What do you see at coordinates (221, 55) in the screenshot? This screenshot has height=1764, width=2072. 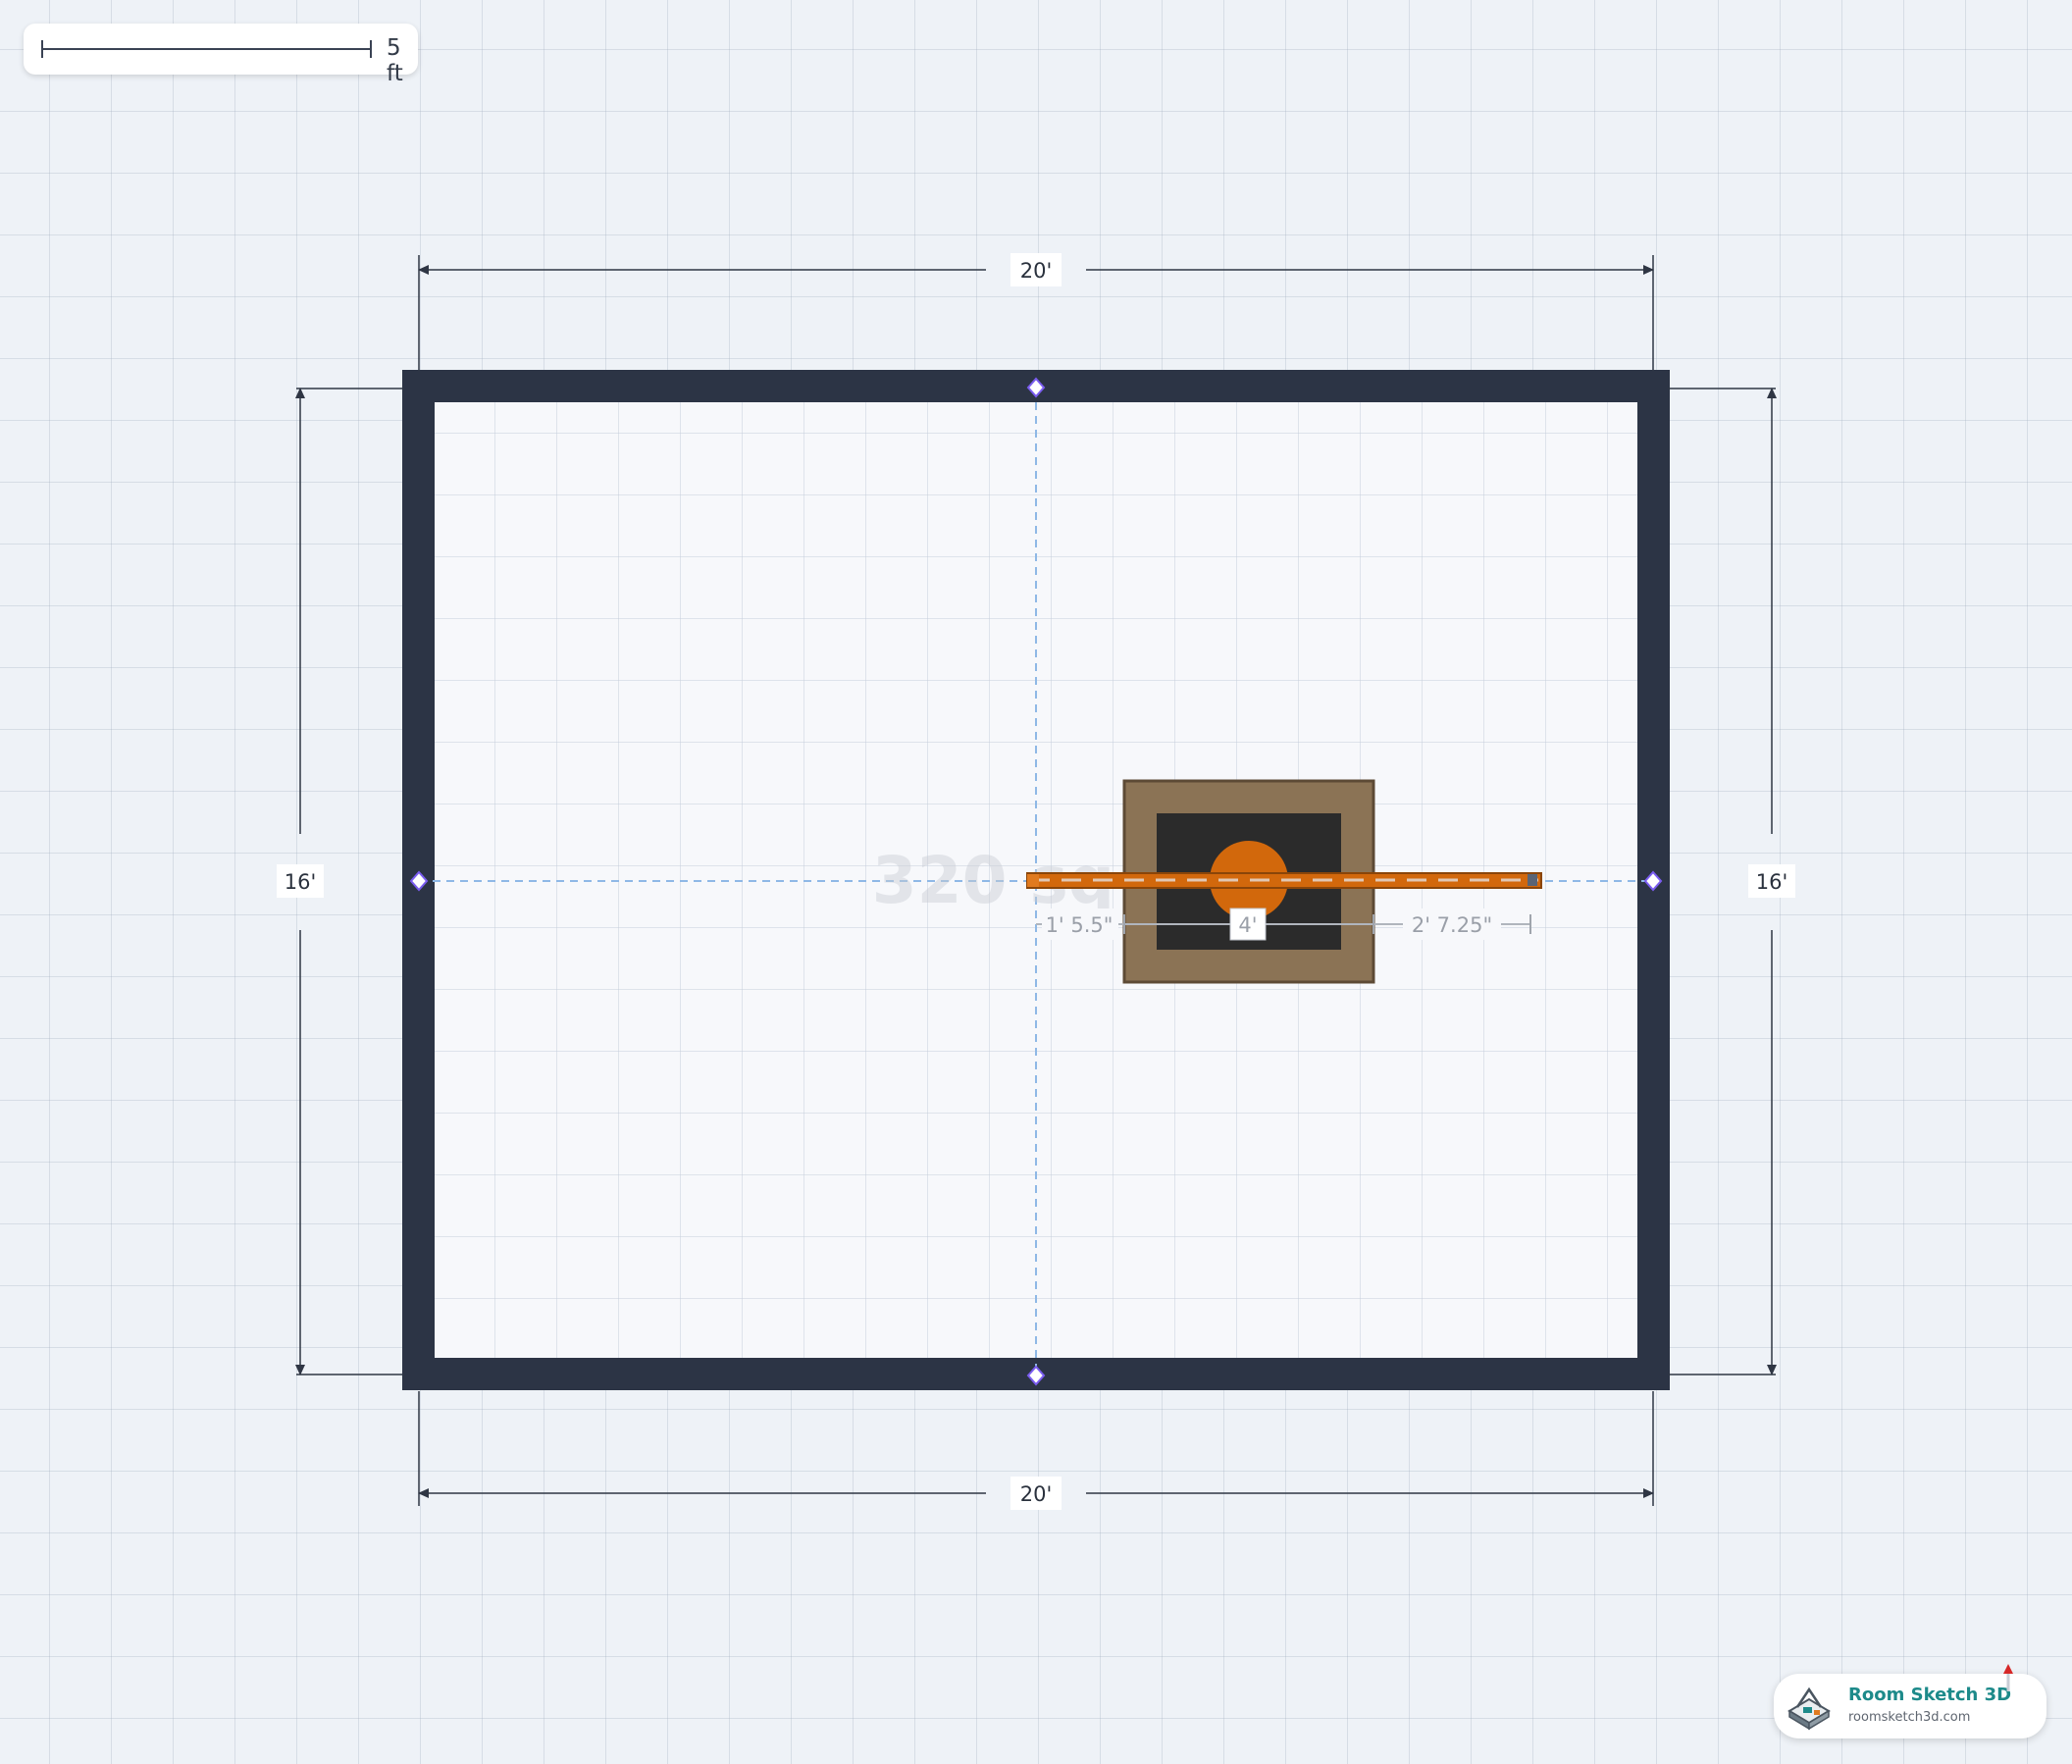 I see `scale-bar: 5 ft` at bounding box center [221, 55].